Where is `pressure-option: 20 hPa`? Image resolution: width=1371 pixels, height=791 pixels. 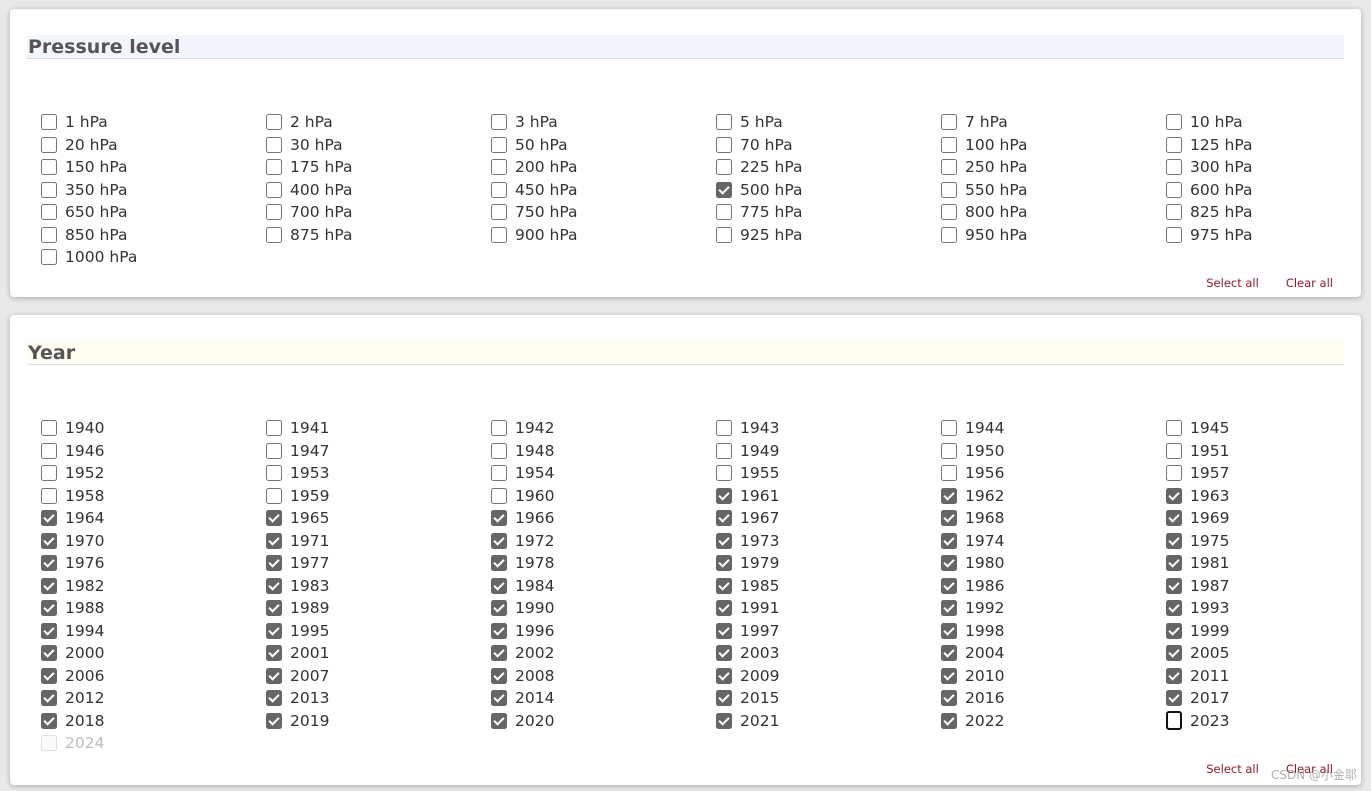 pressure-option: 20 hPa is located at coordinates (153, 145).